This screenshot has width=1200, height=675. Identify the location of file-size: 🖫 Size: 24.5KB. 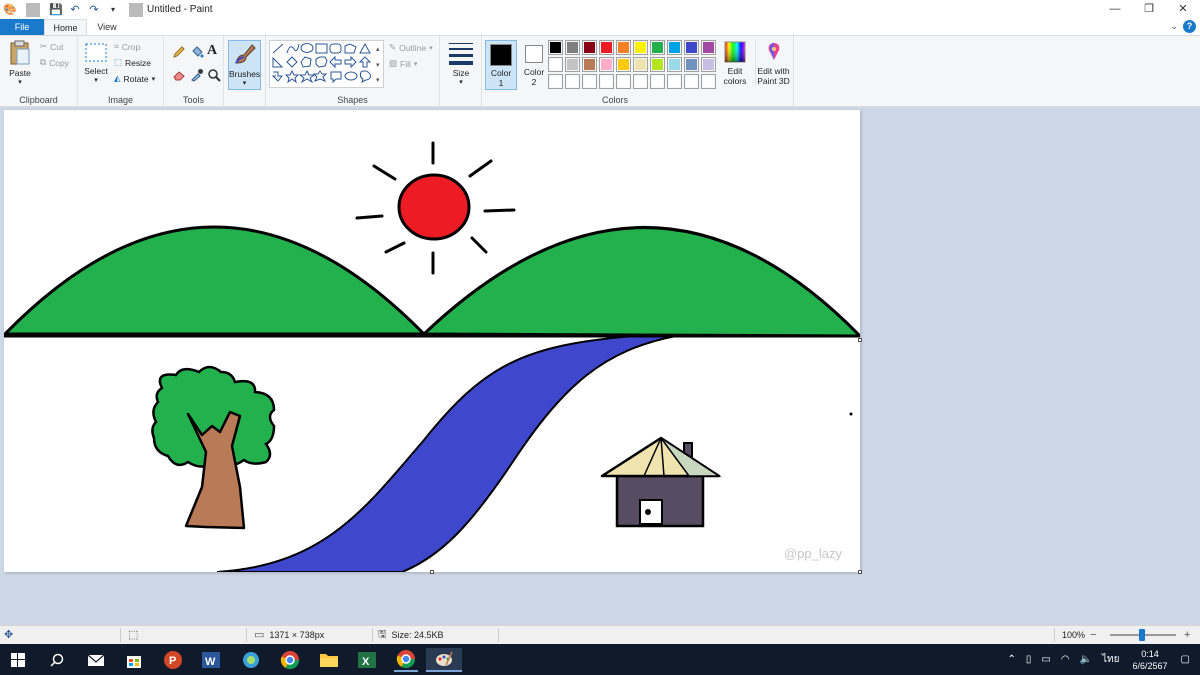
(411, 635).